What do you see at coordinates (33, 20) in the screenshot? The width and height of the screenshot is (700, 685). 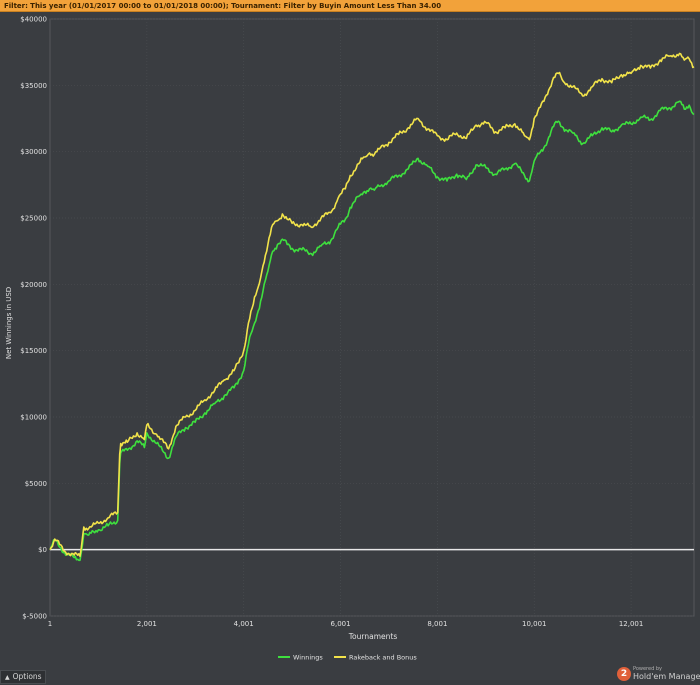 I see `y-tick-label: $40000` at bounding box center [33, 20].